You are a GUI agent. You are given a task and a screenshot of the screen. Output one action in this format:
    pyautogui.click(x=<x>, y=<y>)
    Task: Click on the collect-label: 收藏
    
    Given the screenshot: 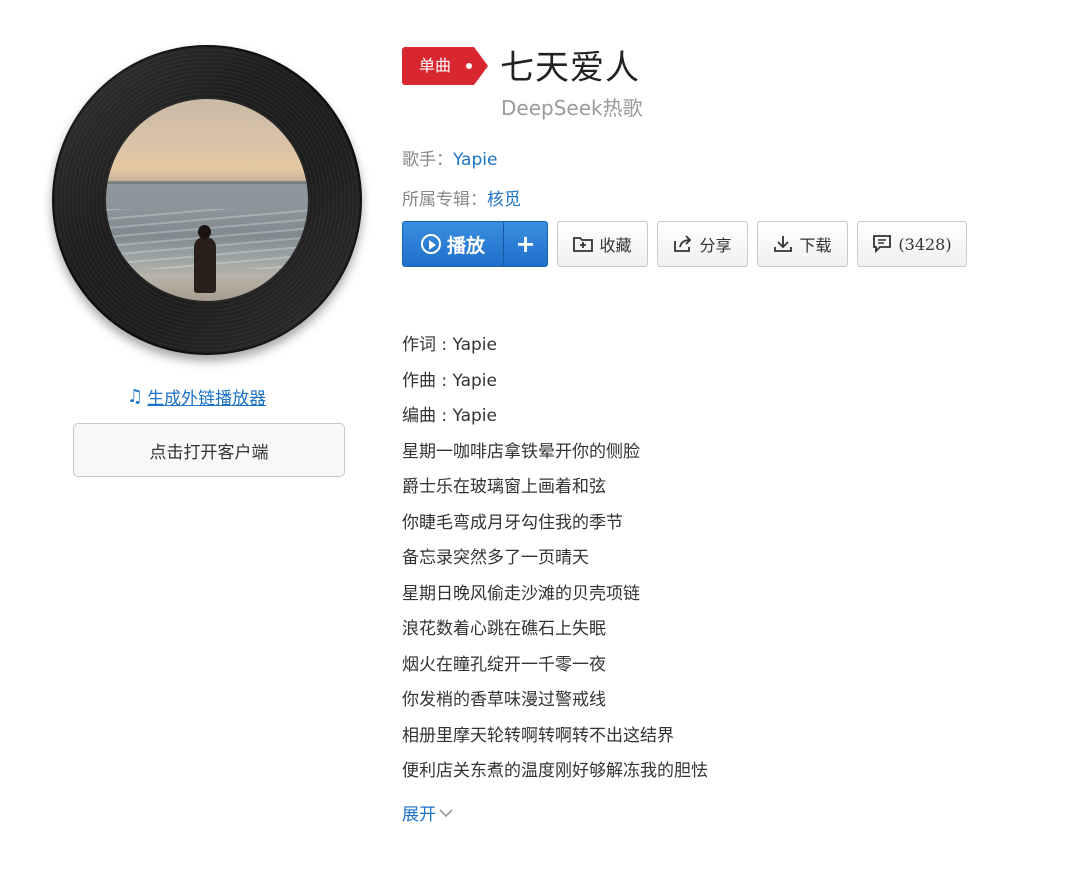 What is the action you would take?
    pyautogui.click(x=615, y=245)
    